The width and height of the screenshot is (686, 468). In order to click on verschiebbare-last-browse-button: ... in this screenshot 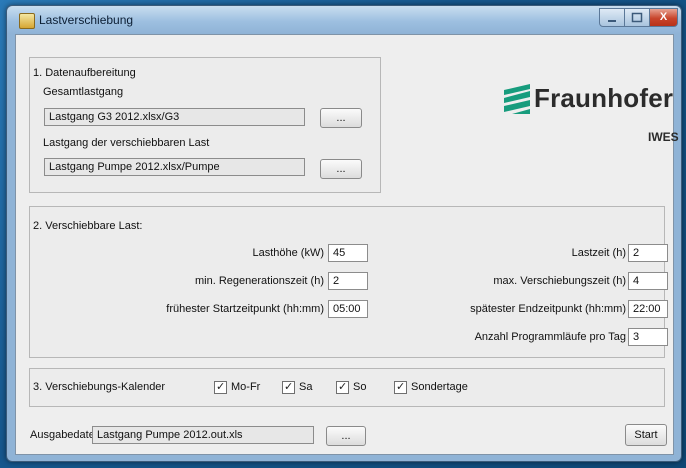, I will do `click(341, 169)`.